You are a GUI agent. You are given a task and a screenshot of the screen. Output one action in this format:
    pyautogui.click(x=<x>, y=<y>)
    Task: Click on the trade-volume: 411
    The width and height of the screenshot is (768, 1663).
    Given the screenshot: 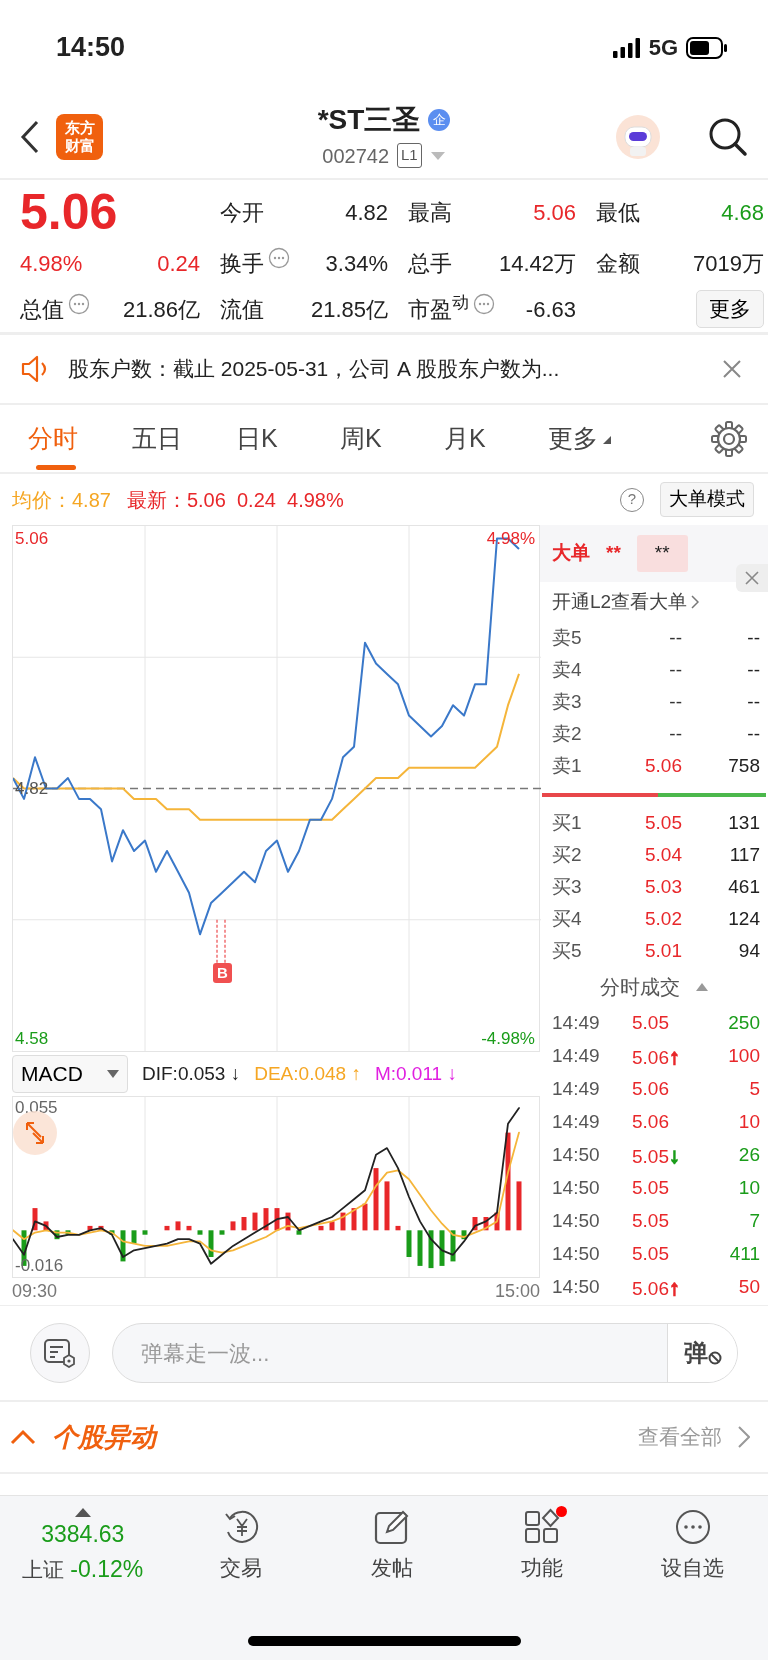 What is the action you would take?
    pyautogui.click(x=744, y=1254)
    